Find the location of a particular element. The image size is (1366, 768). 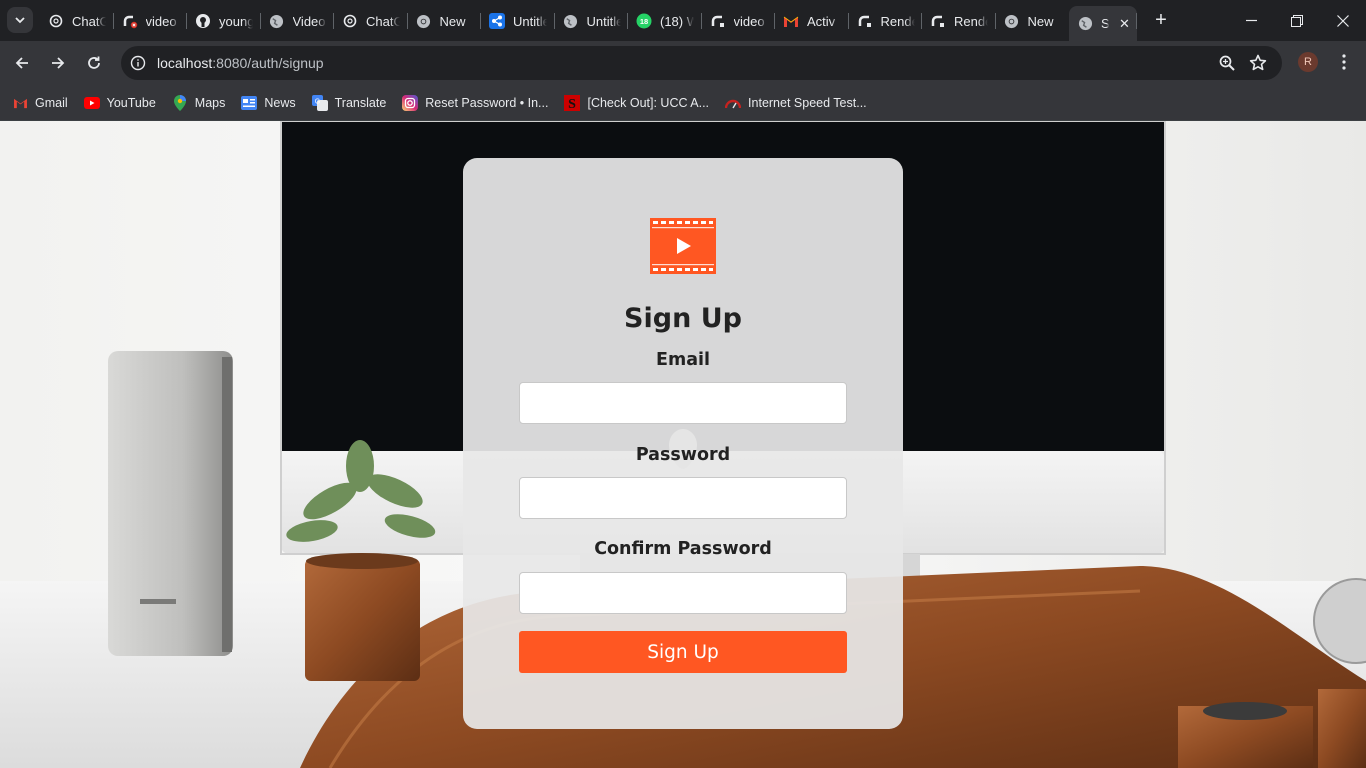

confirm-password-field is located at coordinates (683, 593).